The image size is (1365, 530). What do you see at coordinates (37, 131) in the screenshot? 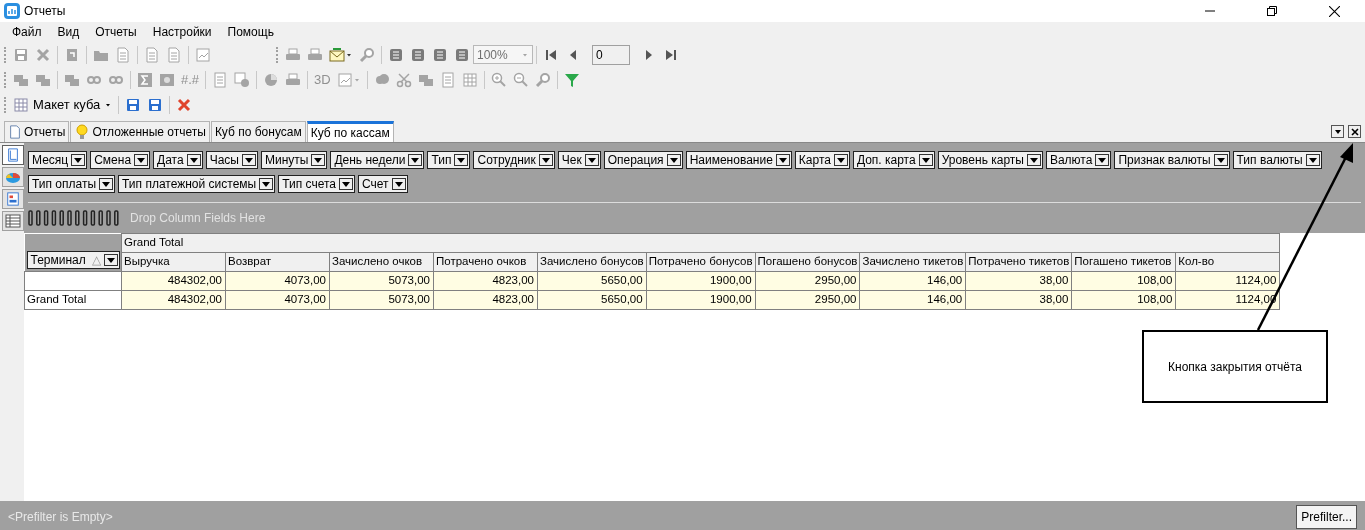
I see `document-tab: Отчеты` at bounding box center [37, 131].